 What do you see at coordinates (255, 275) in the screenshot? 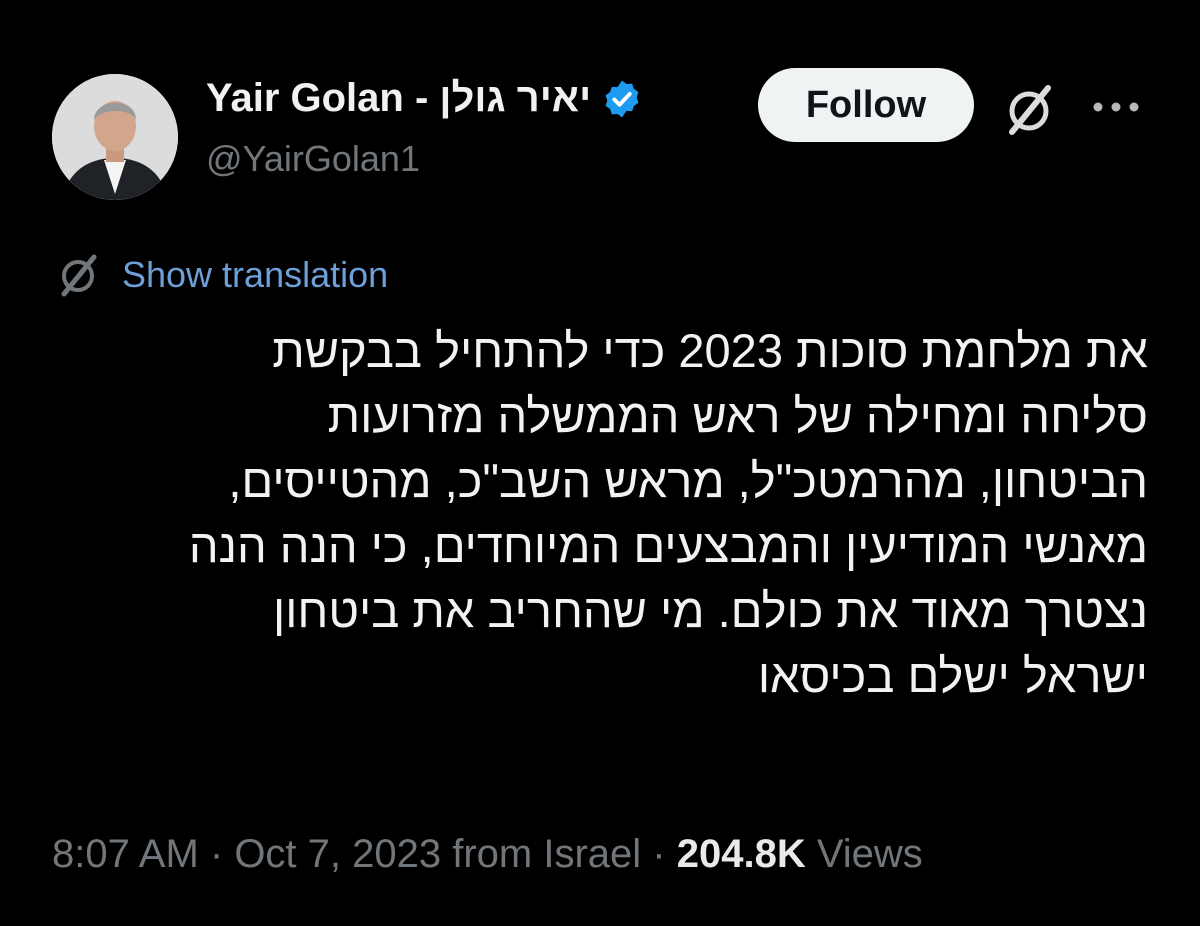
I see `show-translation-link: Show translation` at bounding box center [255, 275].